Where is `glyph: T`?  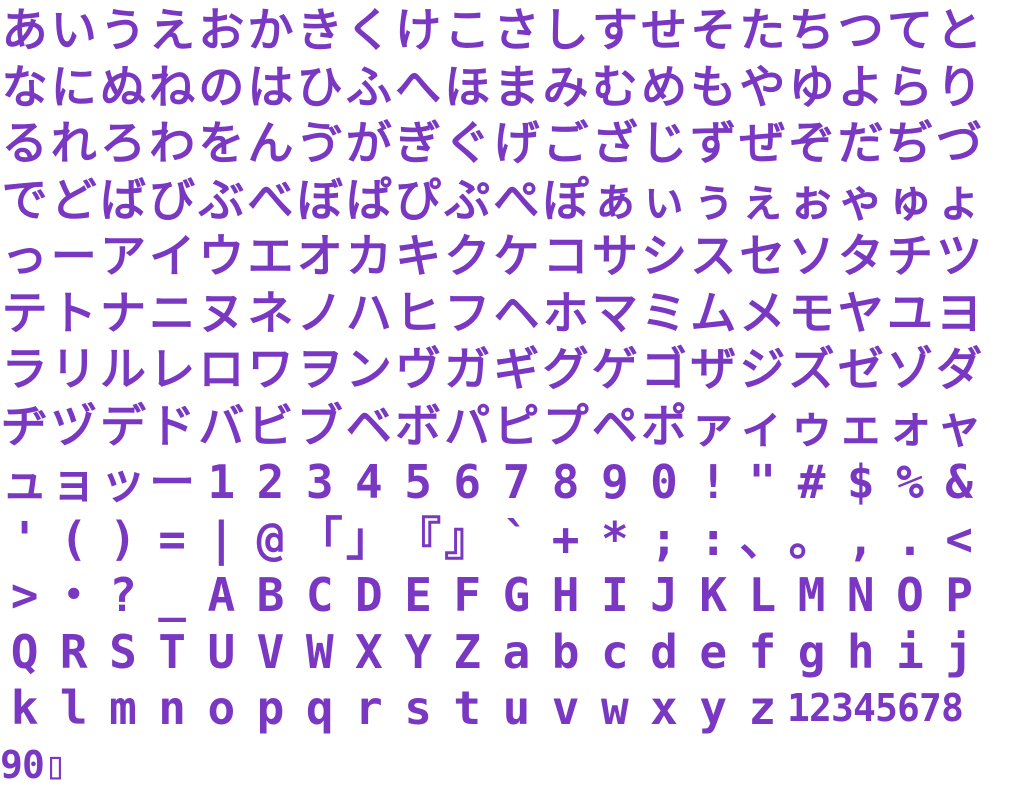 glyph: T is located at coordinates (172, 651).